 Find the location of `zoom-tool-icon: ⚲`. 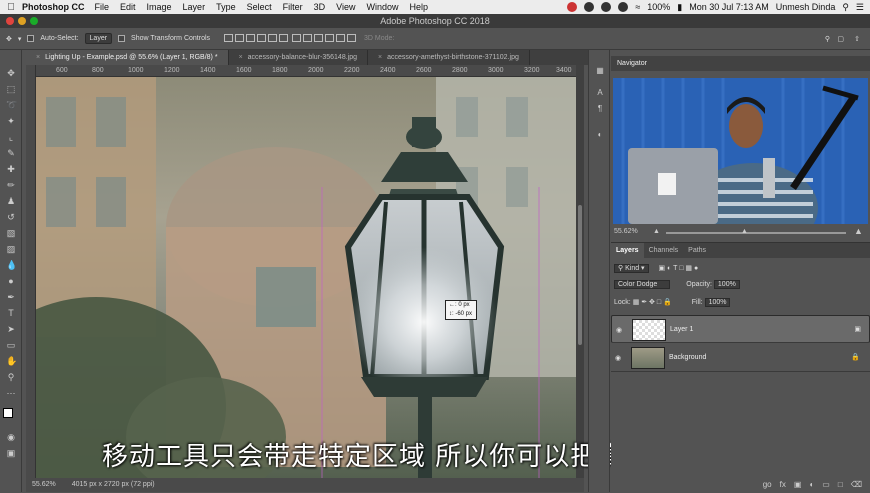

zoom-tool-icon: ⚲ is located at coordinates (11, 377).